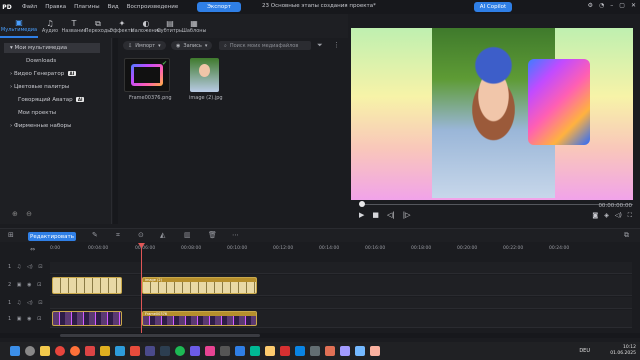 This screenshot has width=640, height=360. What do you see at coordinates (559, 102) in the screenshot?
I see `frame-layer` at bounding box center [559, 102].